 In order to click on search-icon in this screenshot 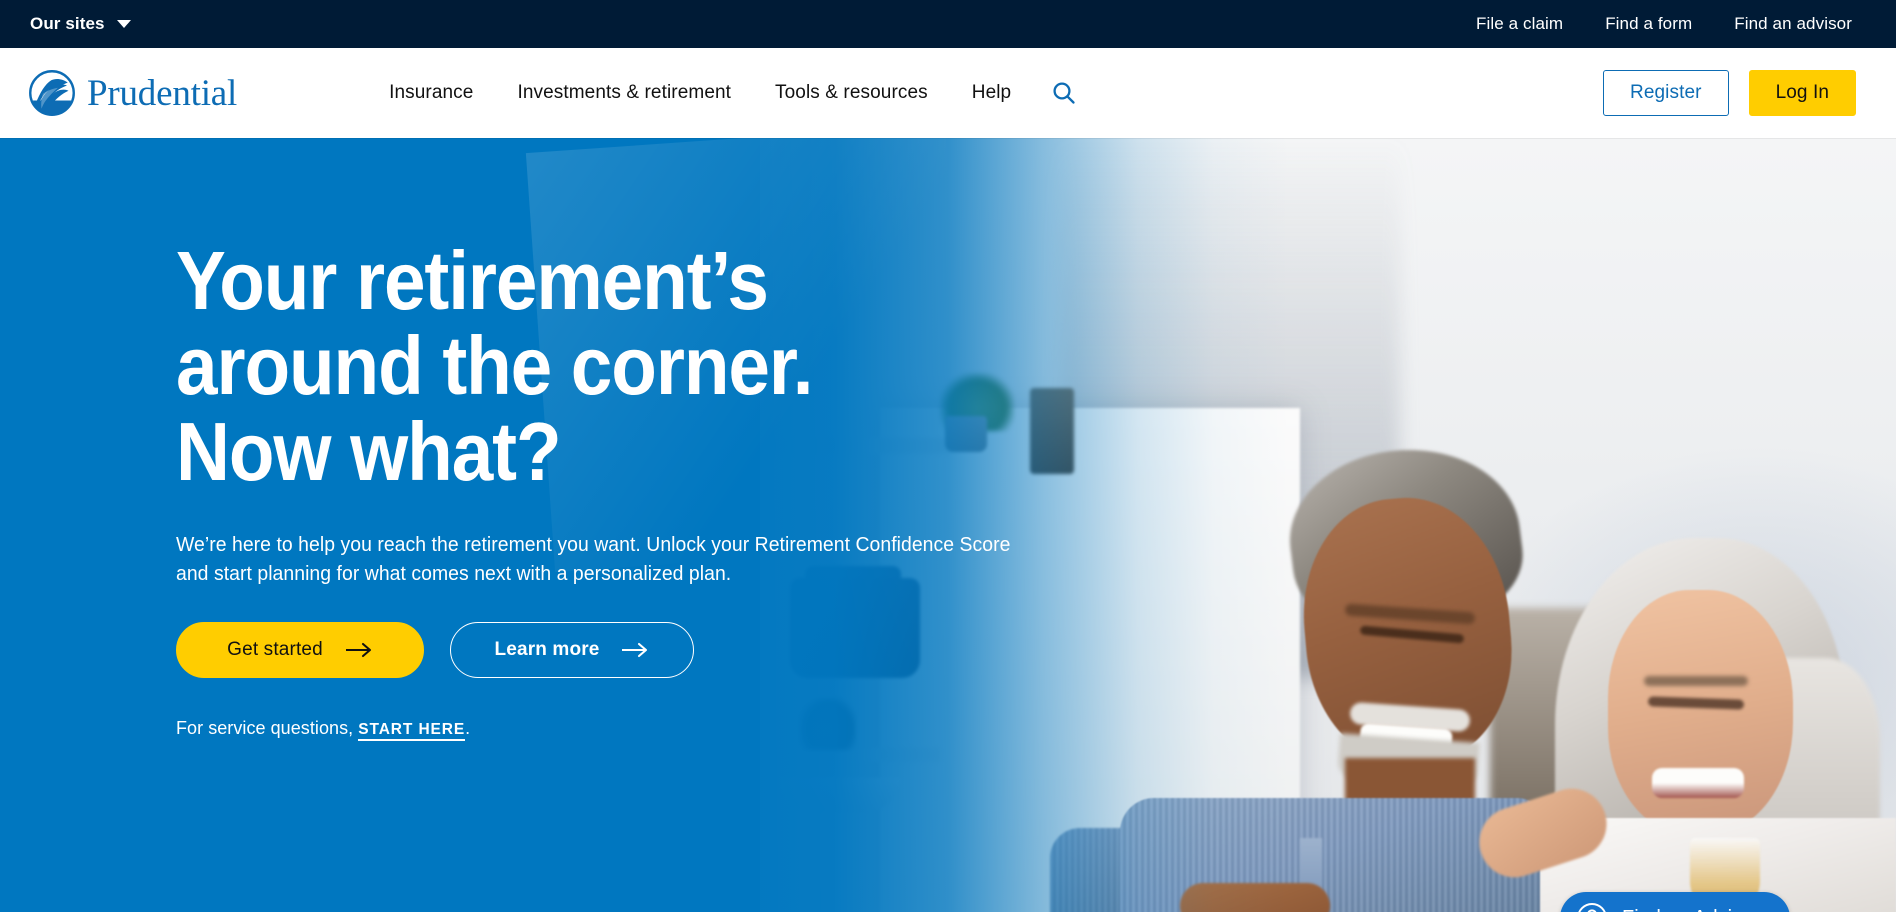, I will do `click(1064, 93)`.